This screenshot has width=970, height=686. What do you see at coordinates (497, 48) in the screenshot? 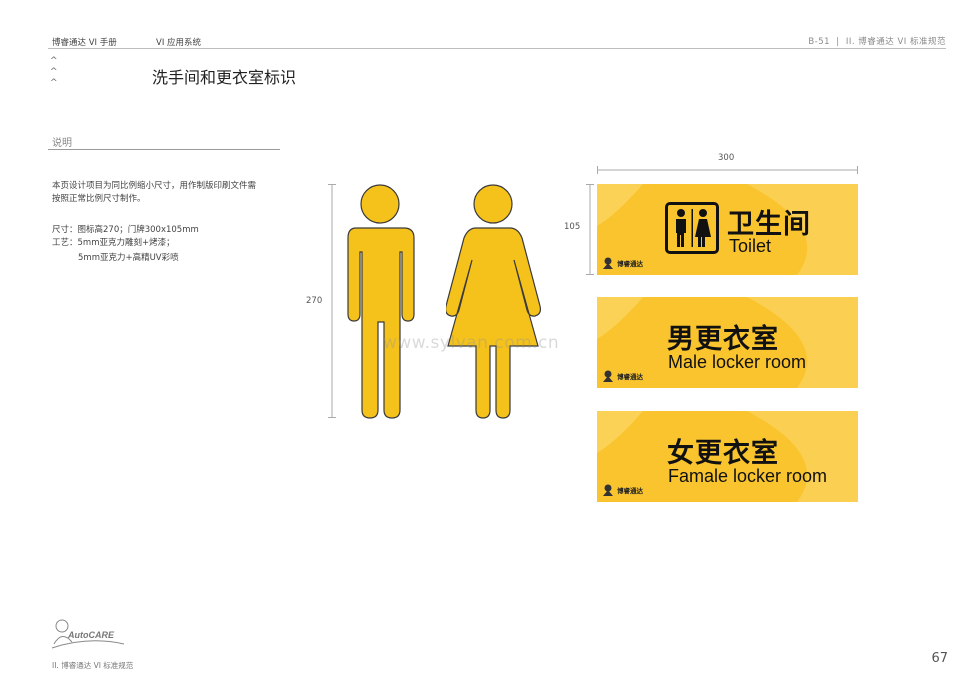
I see `header-rule` at bounding box center [497, 48].